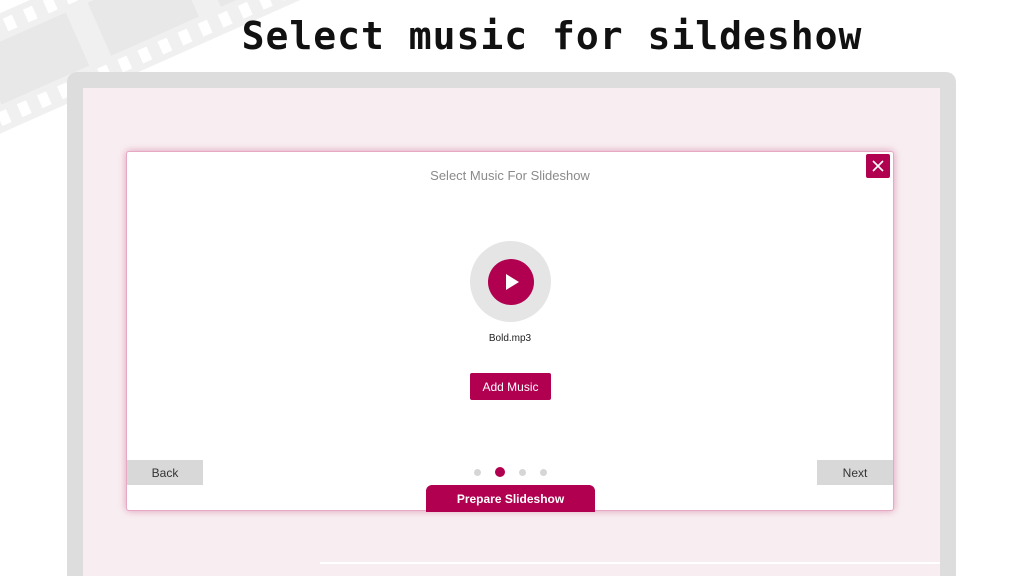 This screenshot has height=576, width=1024. I want to click on prepare-slideshow-button: Prepare Slideshow, so click(510, 498).